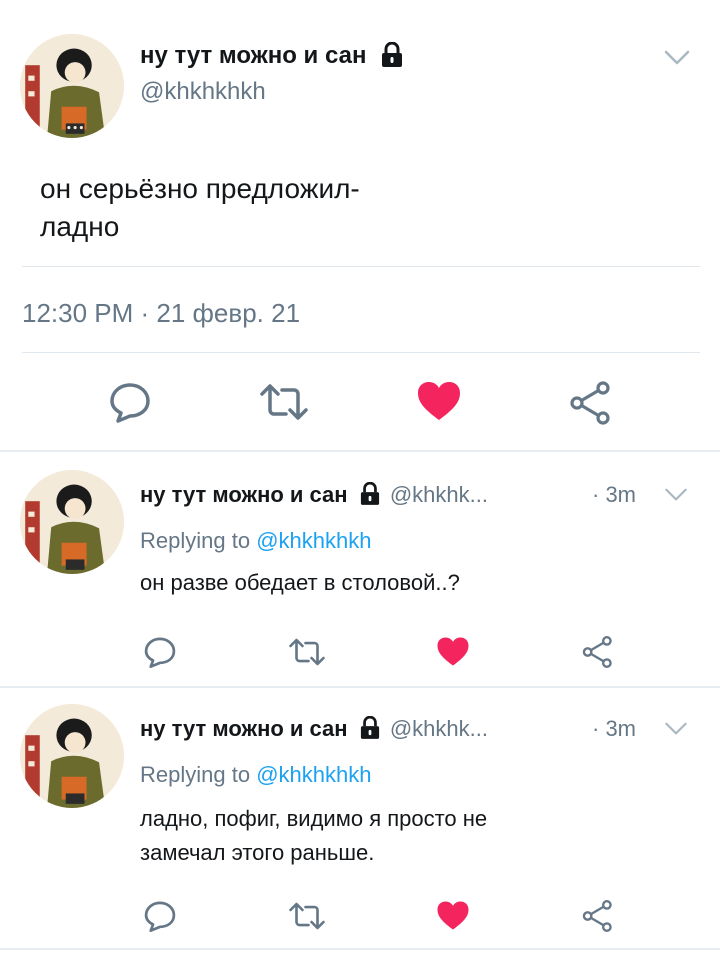  What do you see at coordinates (314, 818) in the screenshot?
I see `tweet-text-line: ладно, пофиг, видимо я просто не` at bounding box center [314, 818].